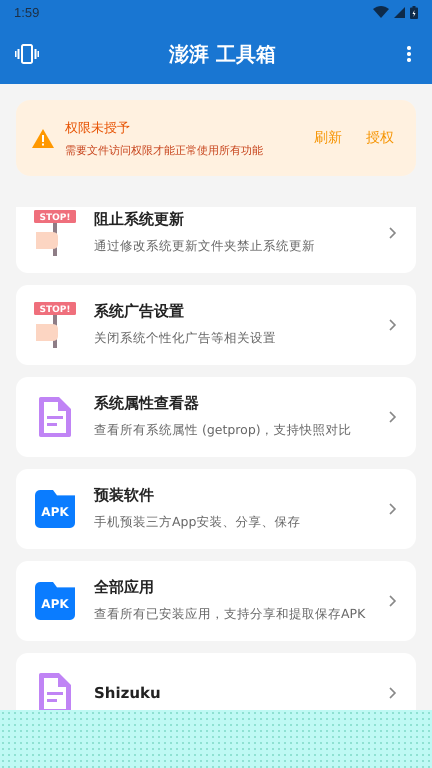 Image resolution: width=432 pixels, height=768 pixels. I want to click on tool-card: APK 预装软件 手机预装三方App安装、分享、保存, so click(216, 509).